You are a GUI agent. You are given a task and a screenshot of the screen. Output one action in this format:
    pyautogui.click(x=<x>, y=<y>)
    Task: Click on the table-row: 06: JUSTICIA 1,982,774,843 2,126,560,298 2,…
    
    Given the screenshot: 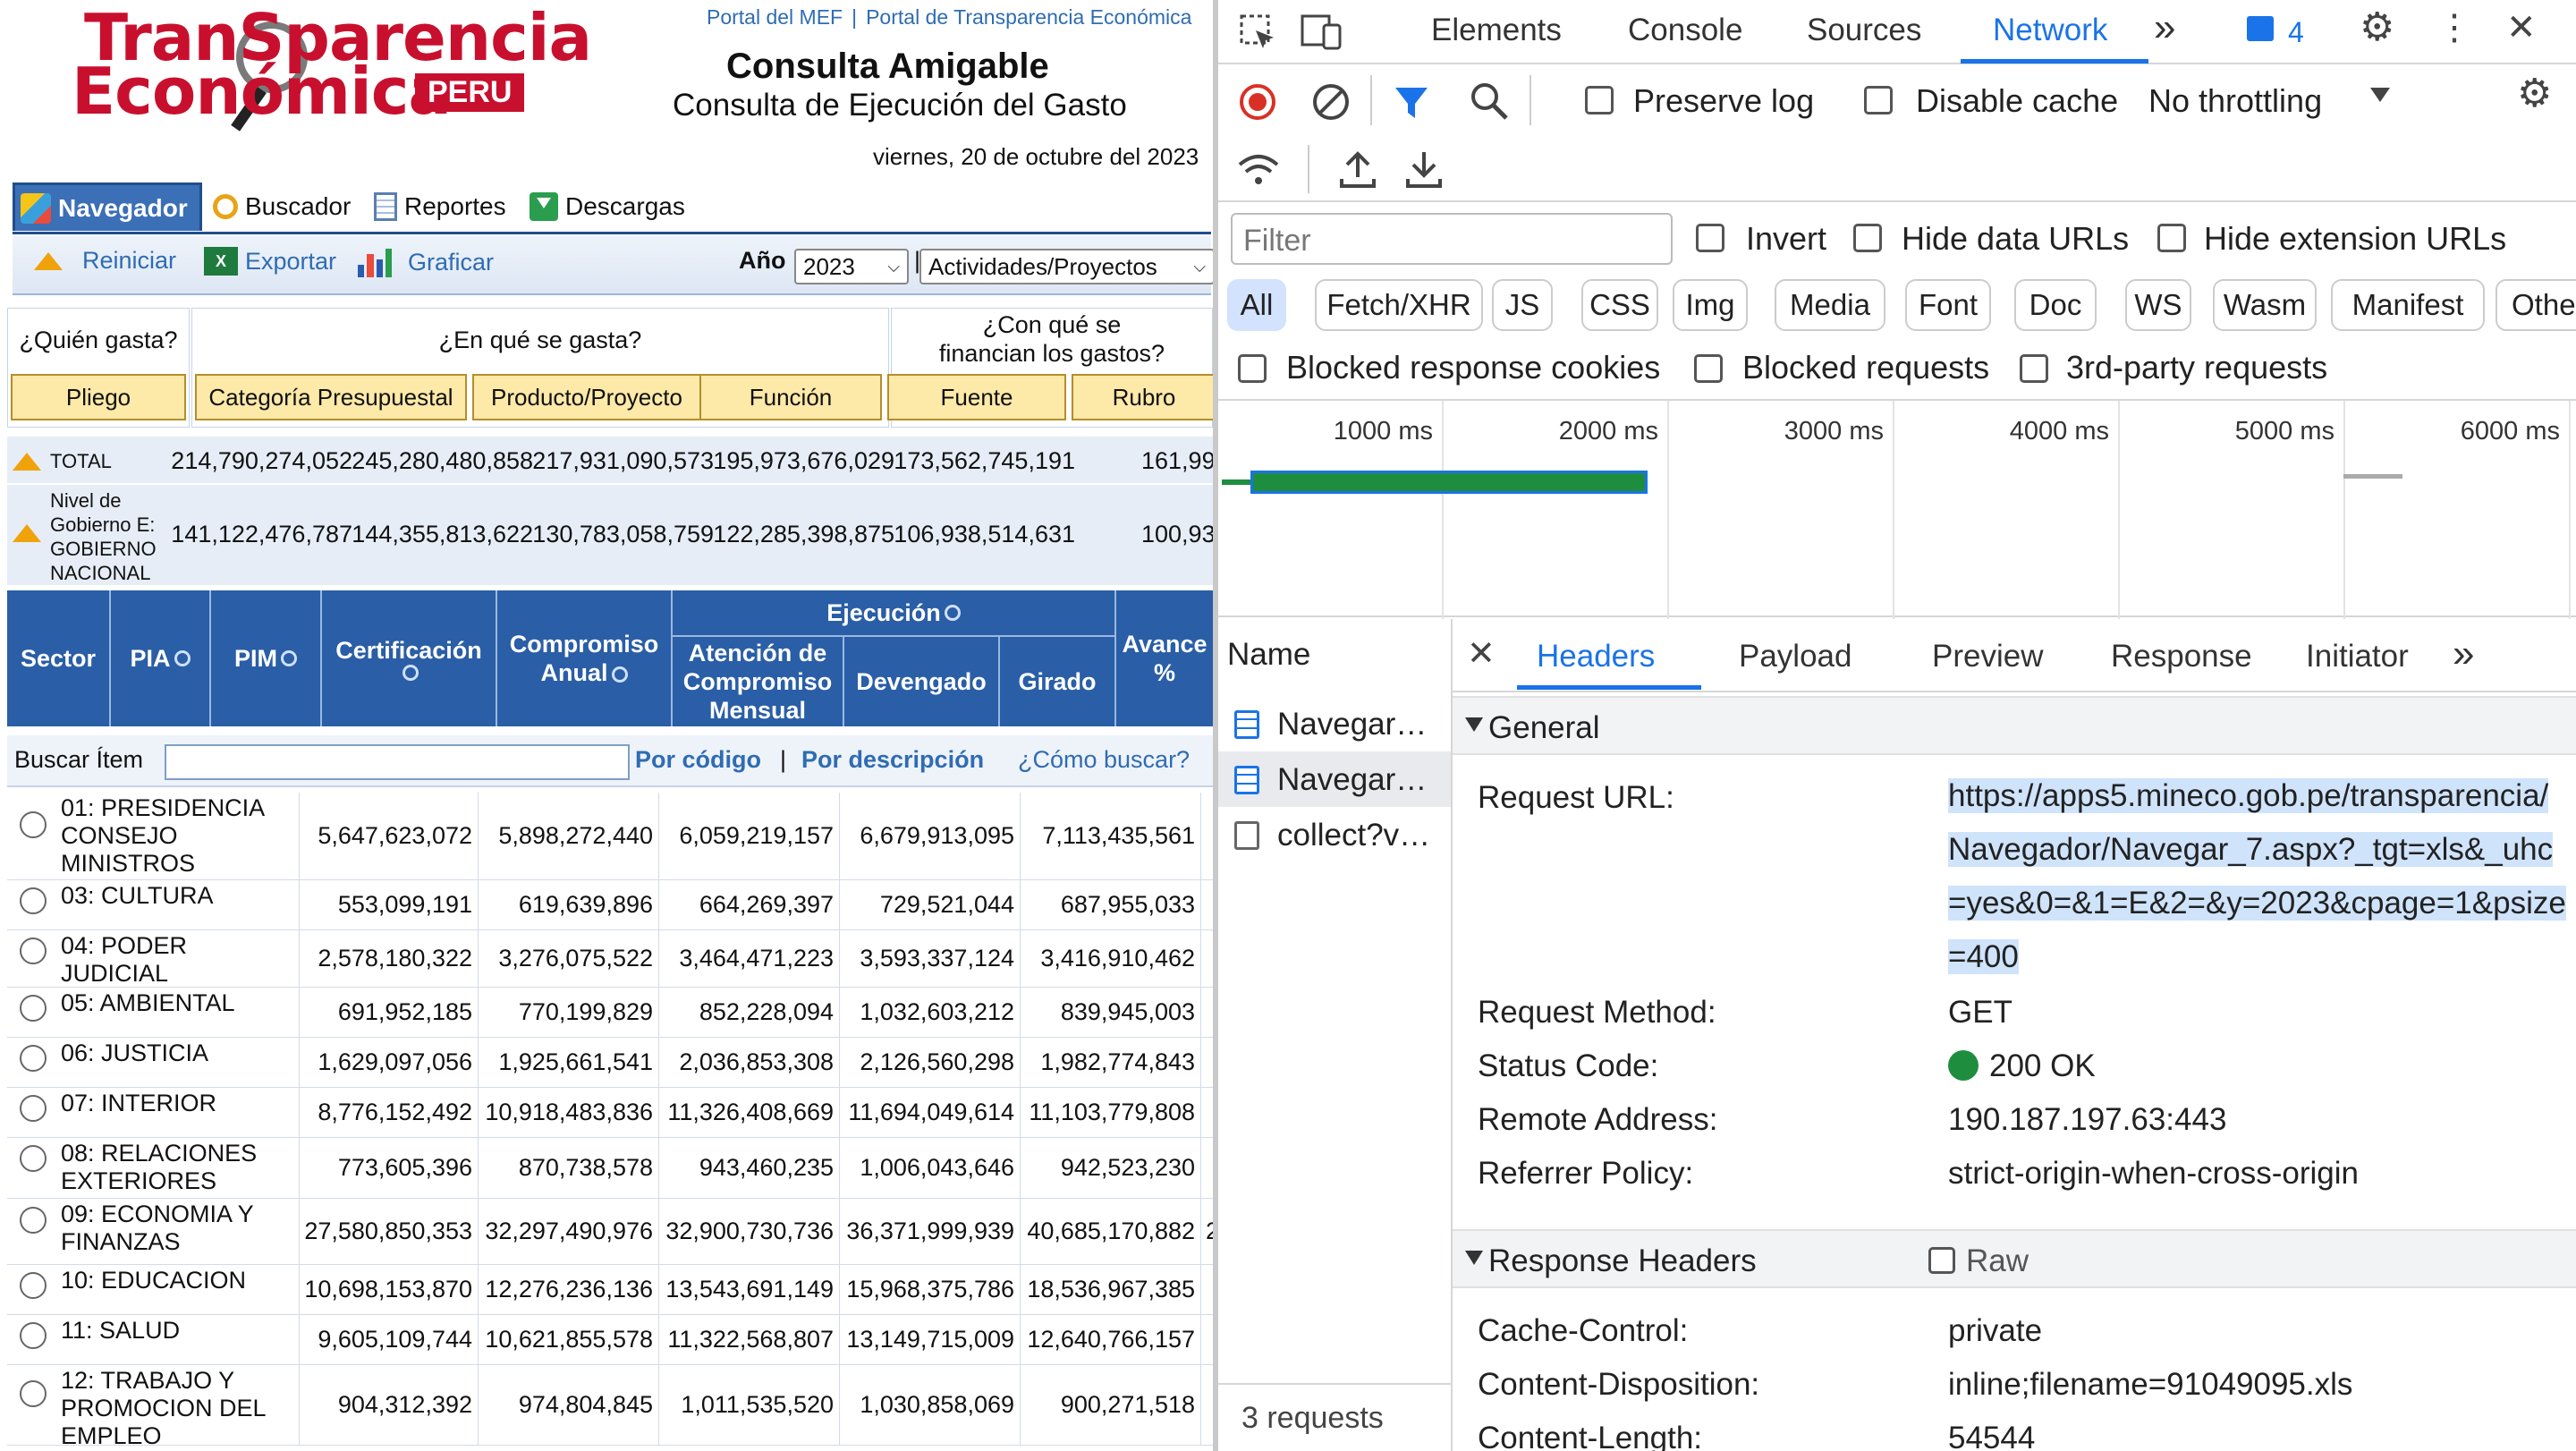 What is the action you would take?
    pyautogui.click(x=610, y=1063)
    